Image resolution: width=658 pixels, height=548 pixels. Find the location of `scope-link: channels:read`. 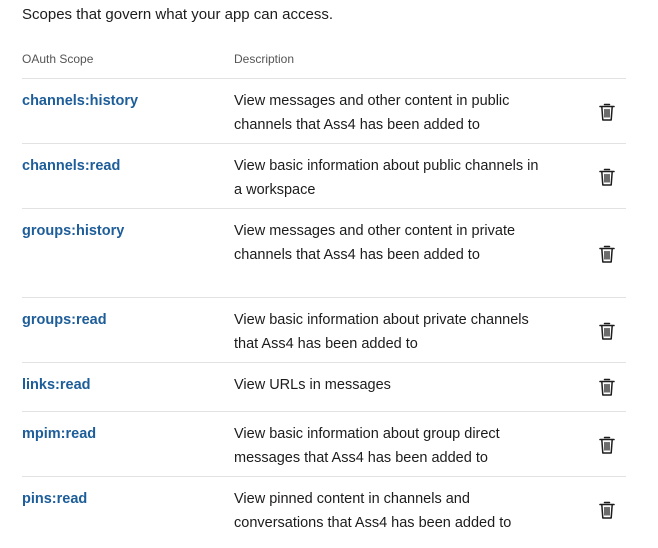

scope-link: channels:read is located at coordinates (71, 166).